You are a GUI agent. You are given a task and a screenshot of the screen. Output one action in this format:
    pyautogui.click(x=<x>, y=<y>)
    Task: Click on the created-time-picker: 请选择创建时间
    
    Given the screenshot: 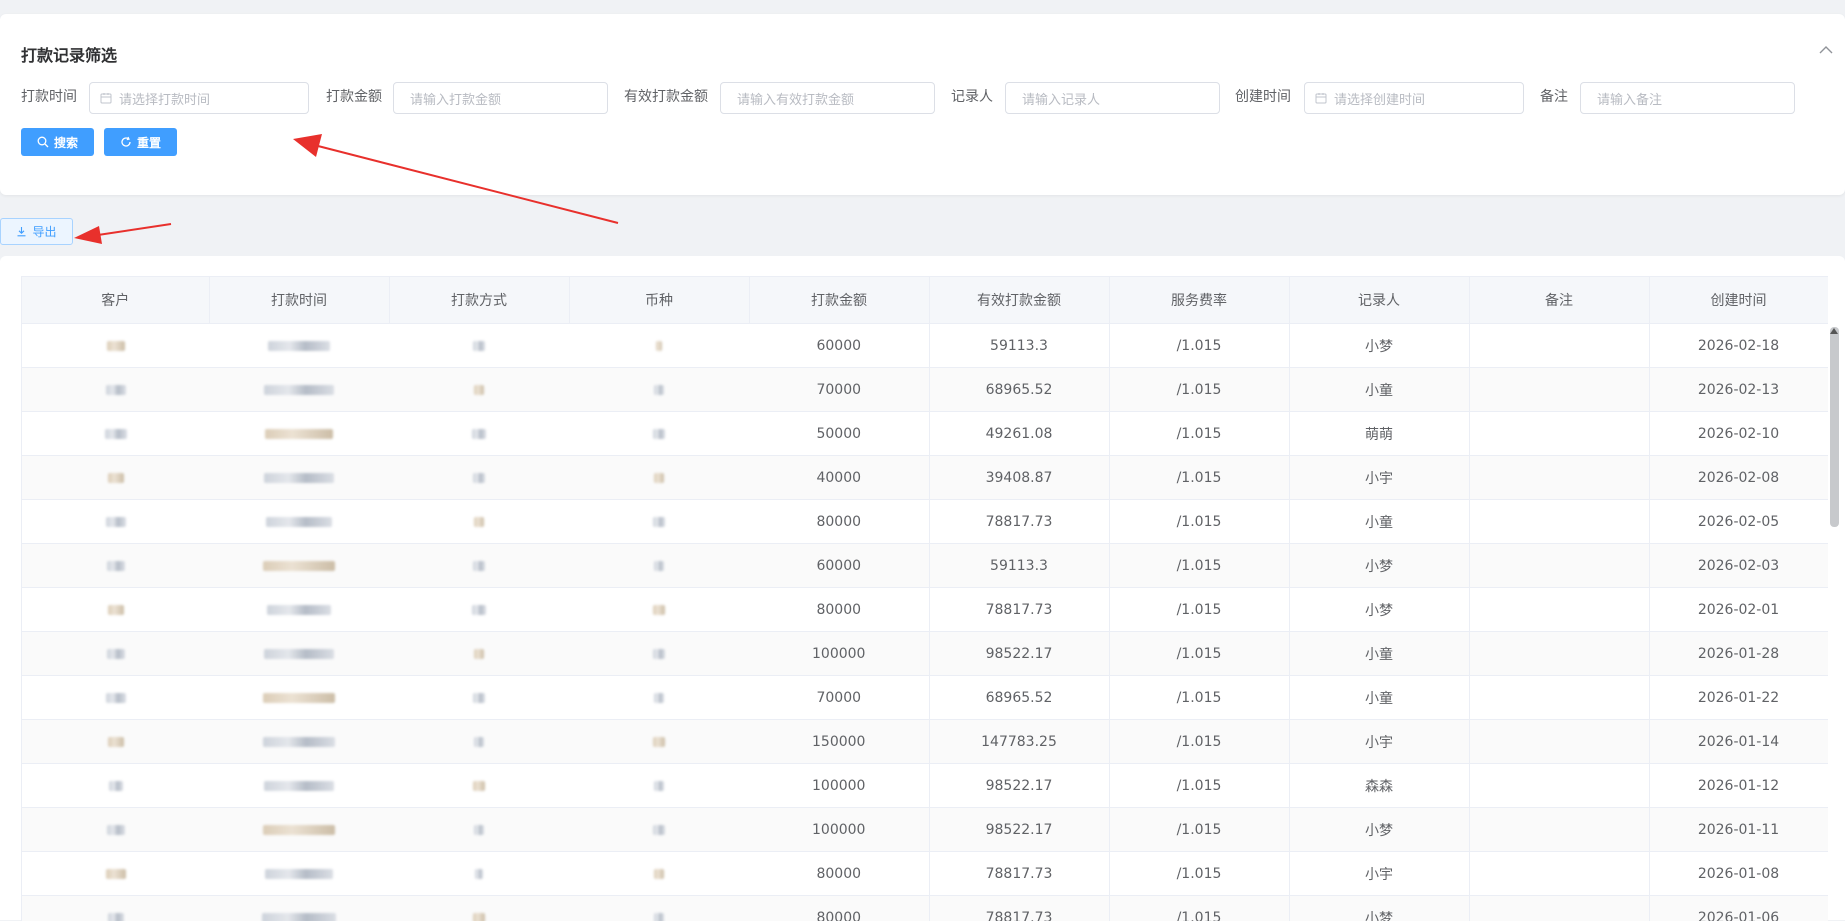 What is the action you would take?
    pyautogui.click(x=1414, y=98)
    